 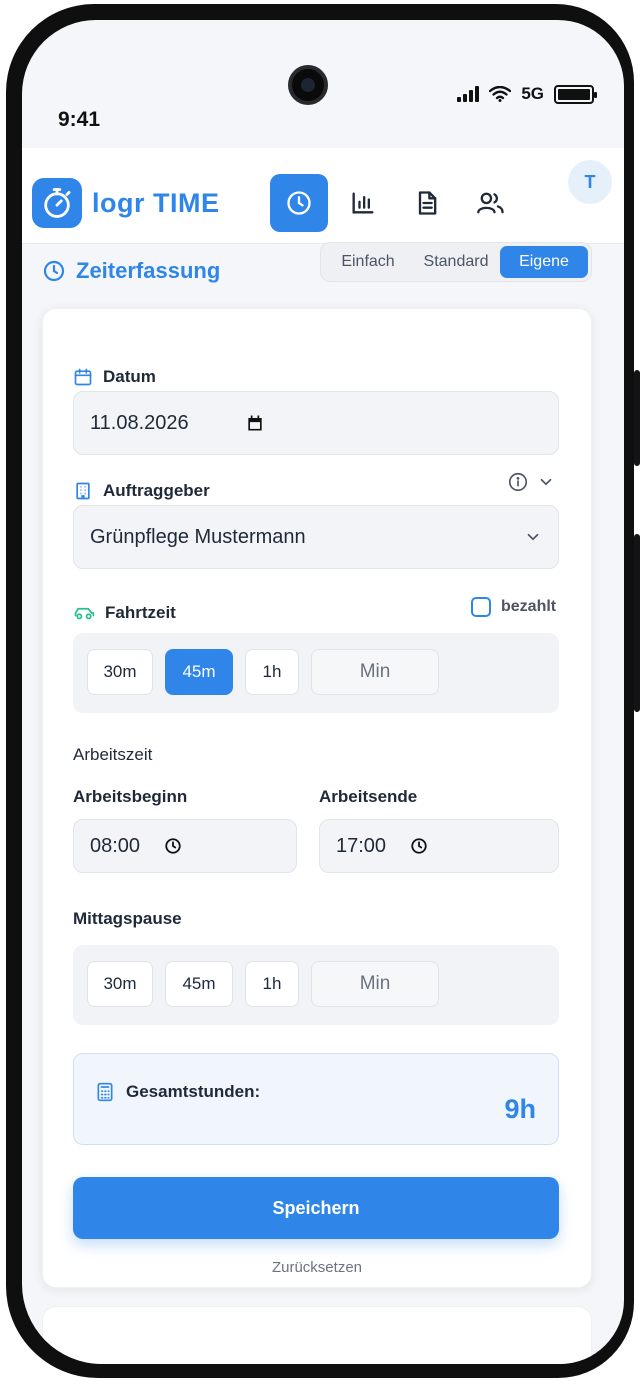 I want to click on client-value: Grünpflege Mustermann, so click(x=198, y=536).